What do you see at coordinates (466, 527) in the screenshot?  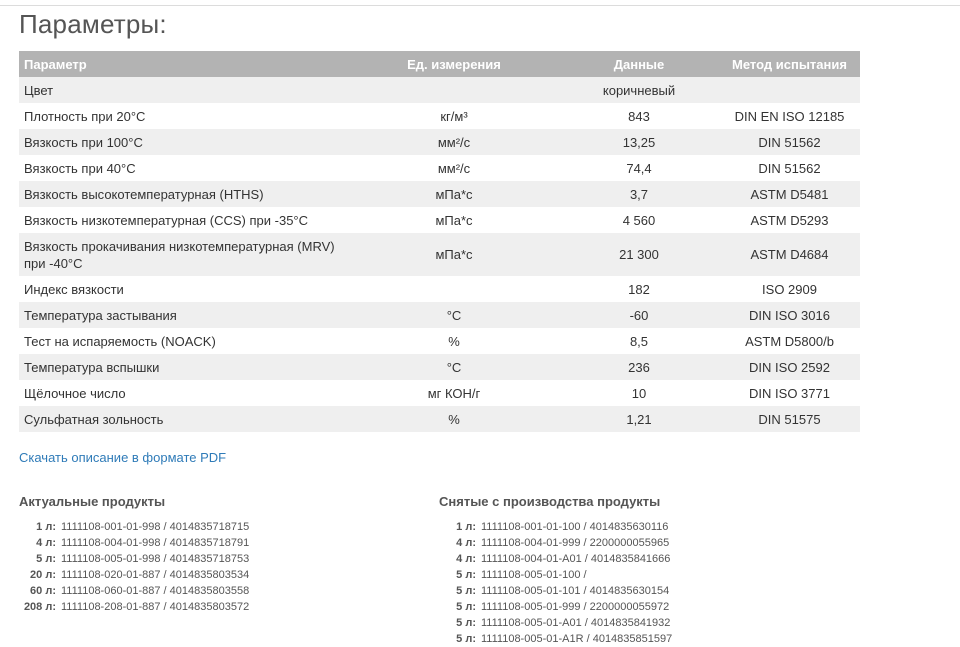 I see `pack-size: 1 л:` at bounding box center [466, 527].